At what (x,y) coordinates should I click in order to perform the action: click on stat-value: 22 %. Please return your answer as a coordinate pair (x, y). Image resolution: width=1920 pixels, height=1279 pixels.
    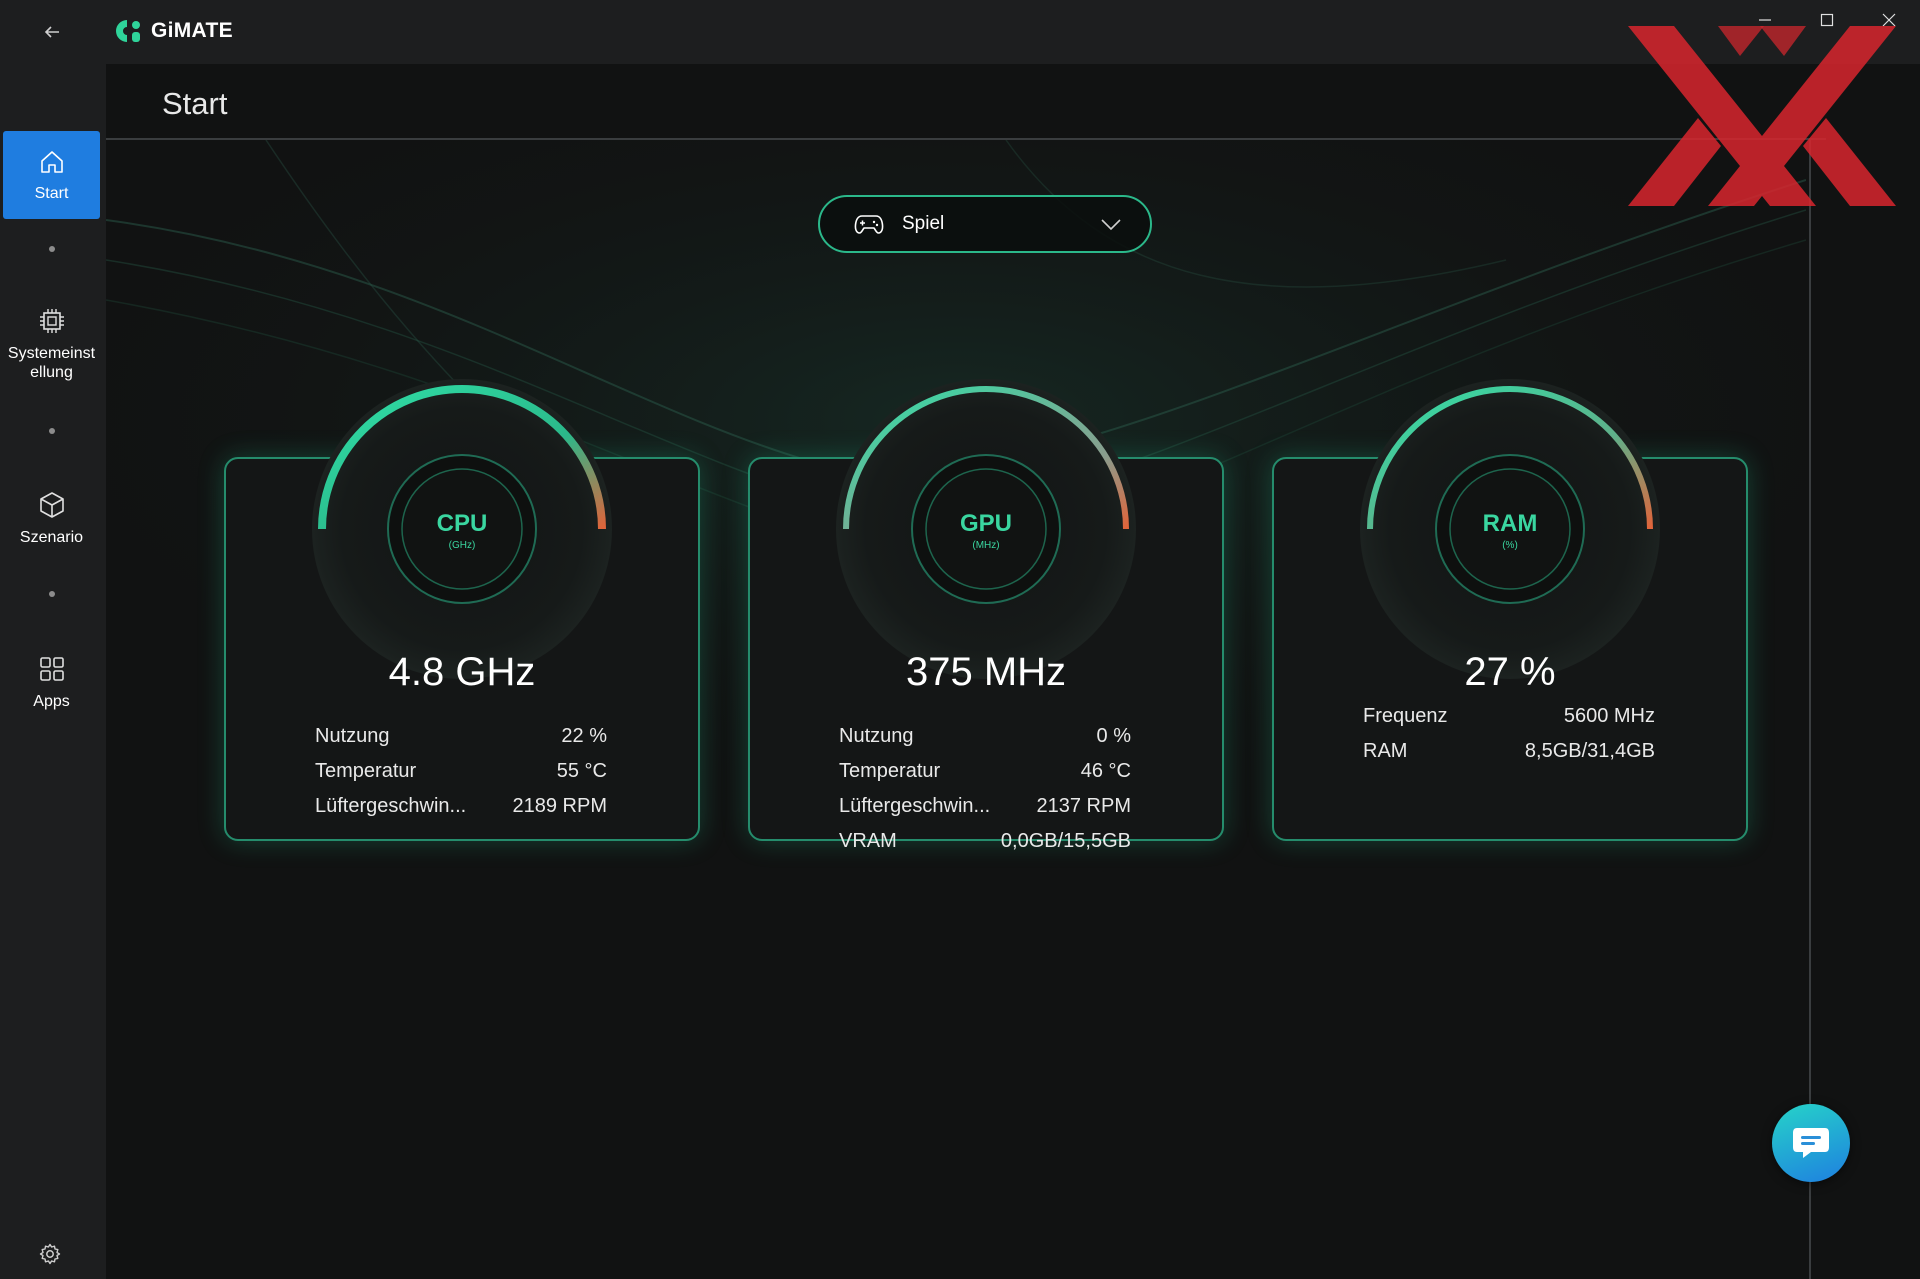
    Looking at the image, I should click on (584, 736).